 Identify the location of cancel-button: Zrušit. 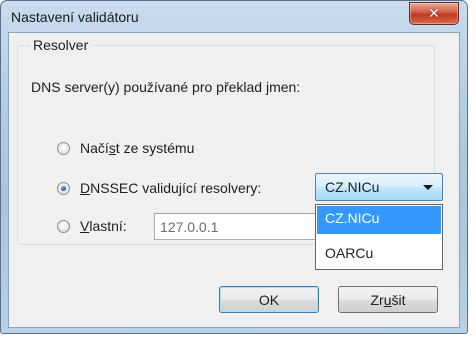
(388, 299).